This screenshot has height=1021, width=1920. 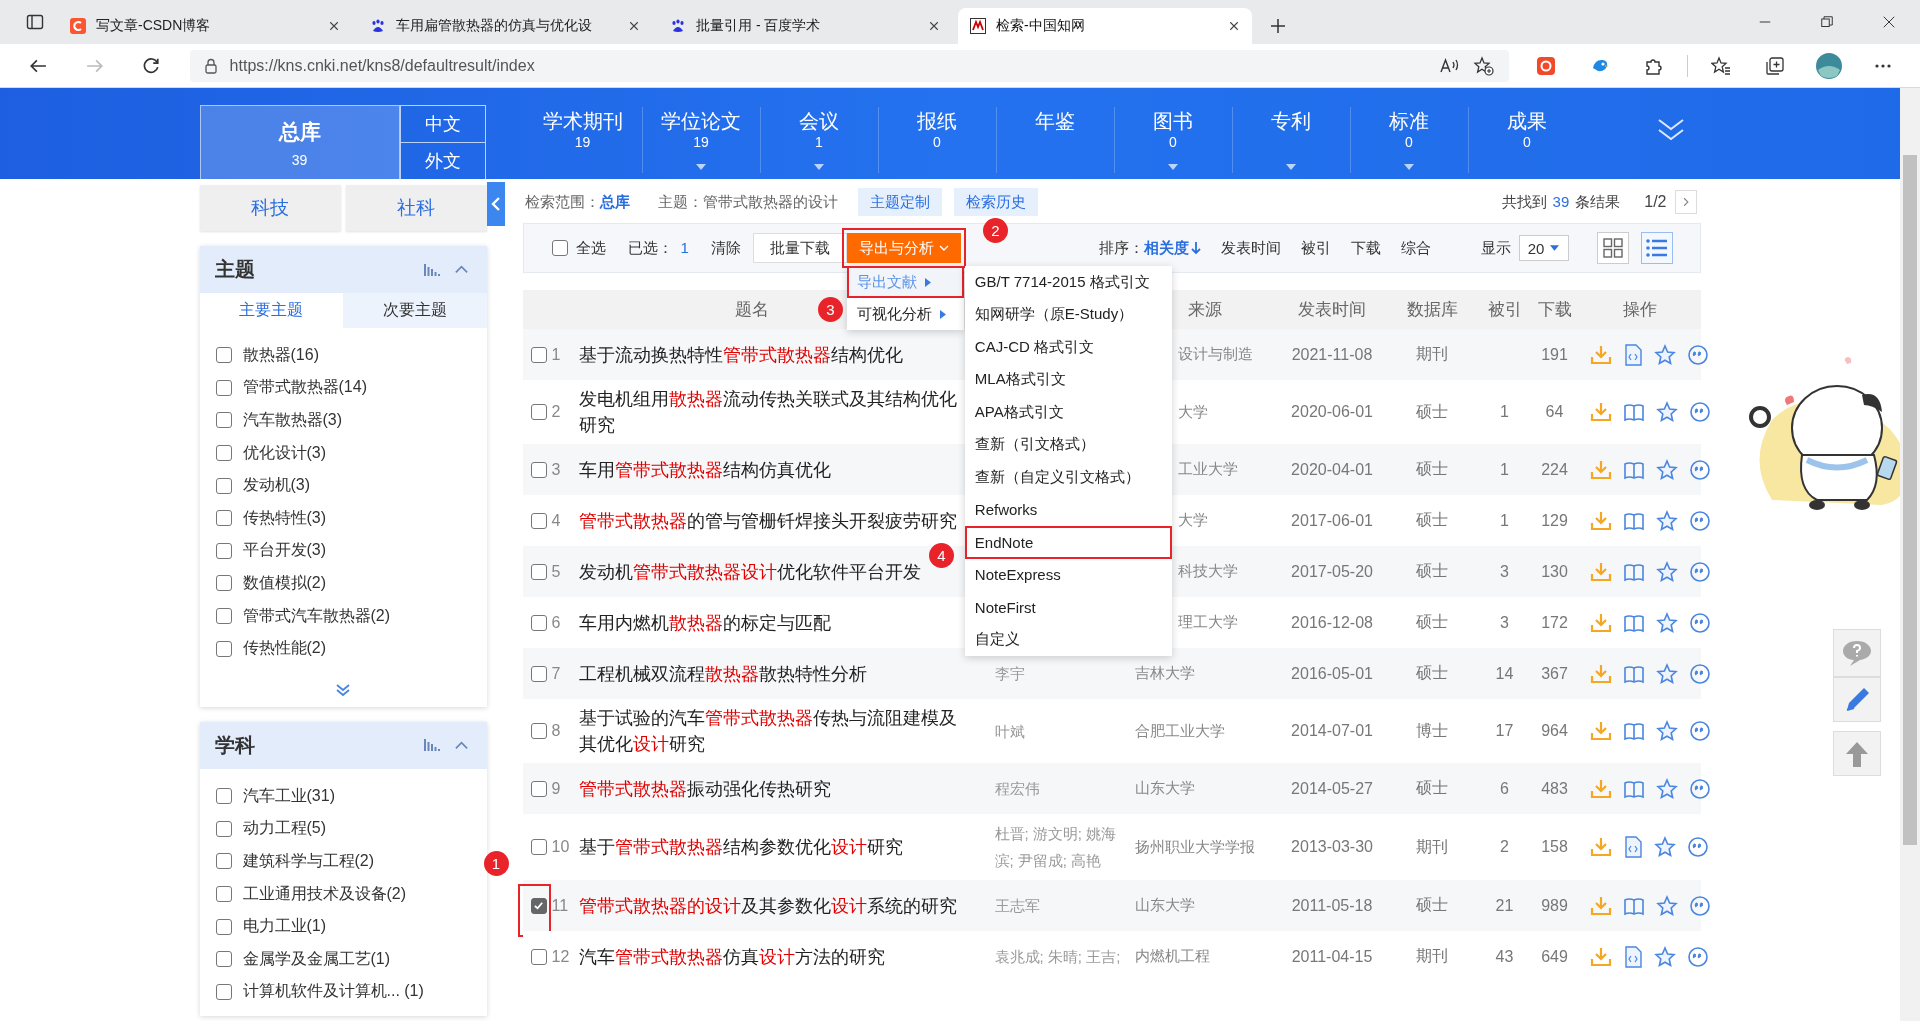 I want to click on facet-label: 发动机(3), so click(x=276, y=486).